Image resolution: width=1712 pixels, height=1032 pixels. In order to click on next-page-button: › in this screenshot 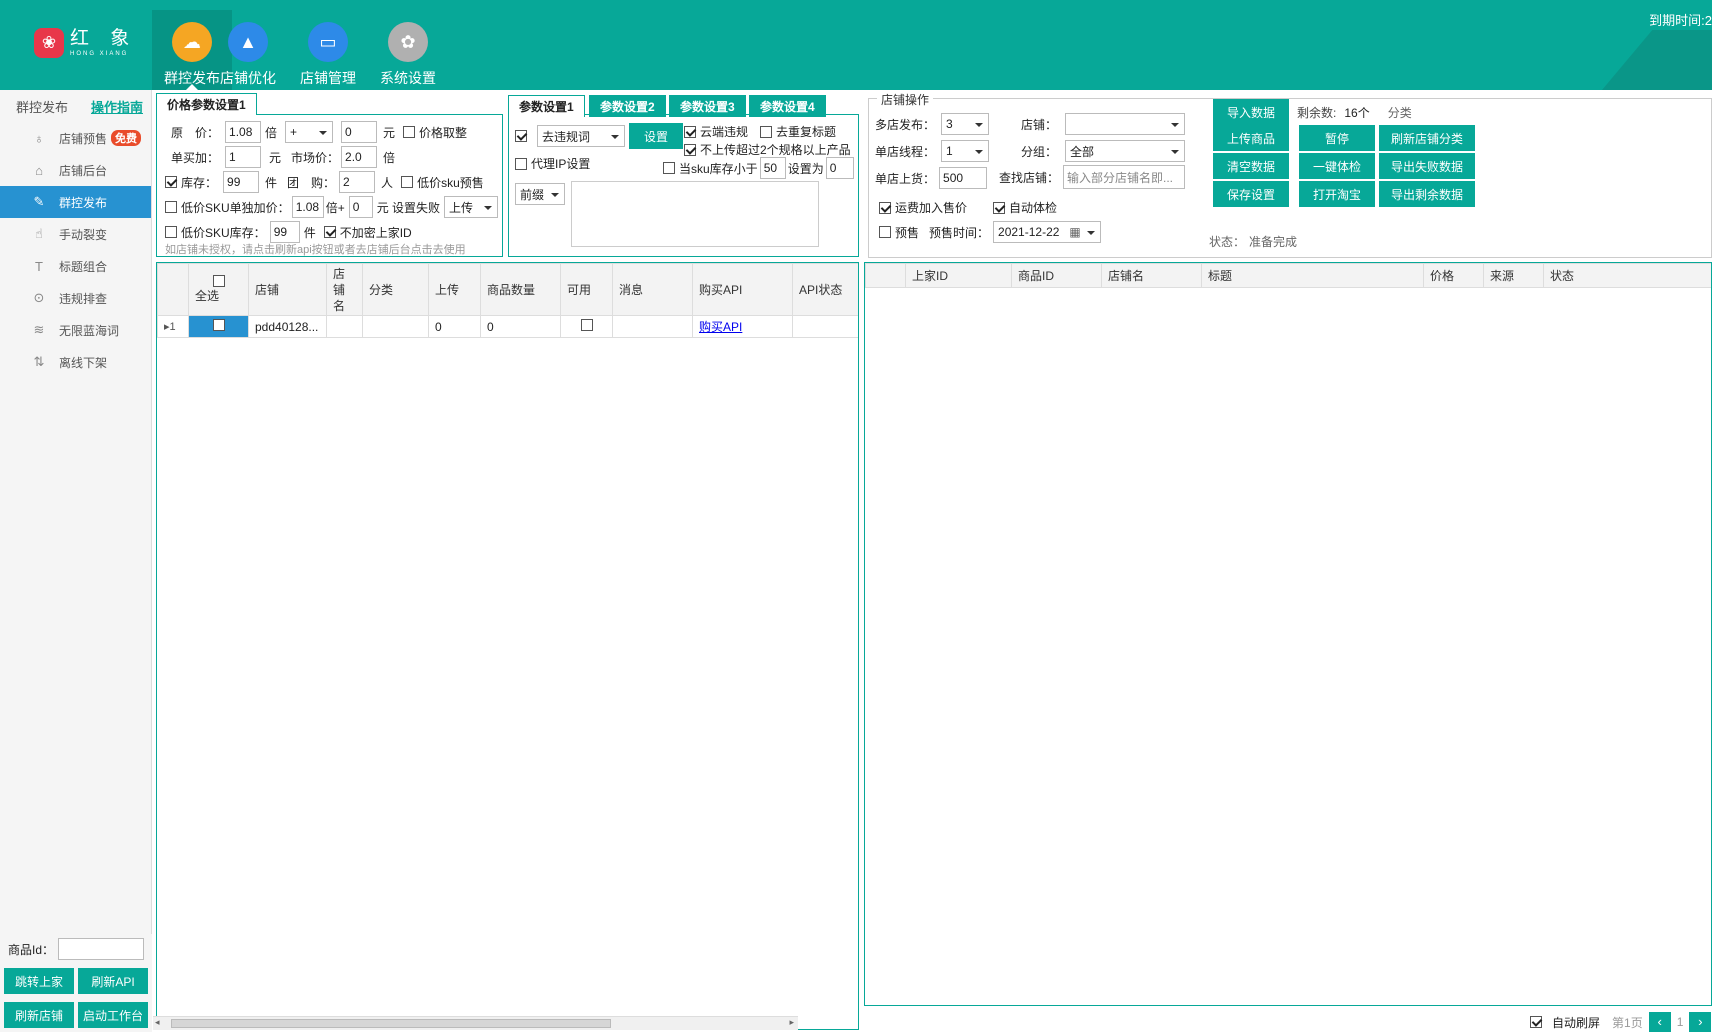, I will do `click(1700, 1022)`.